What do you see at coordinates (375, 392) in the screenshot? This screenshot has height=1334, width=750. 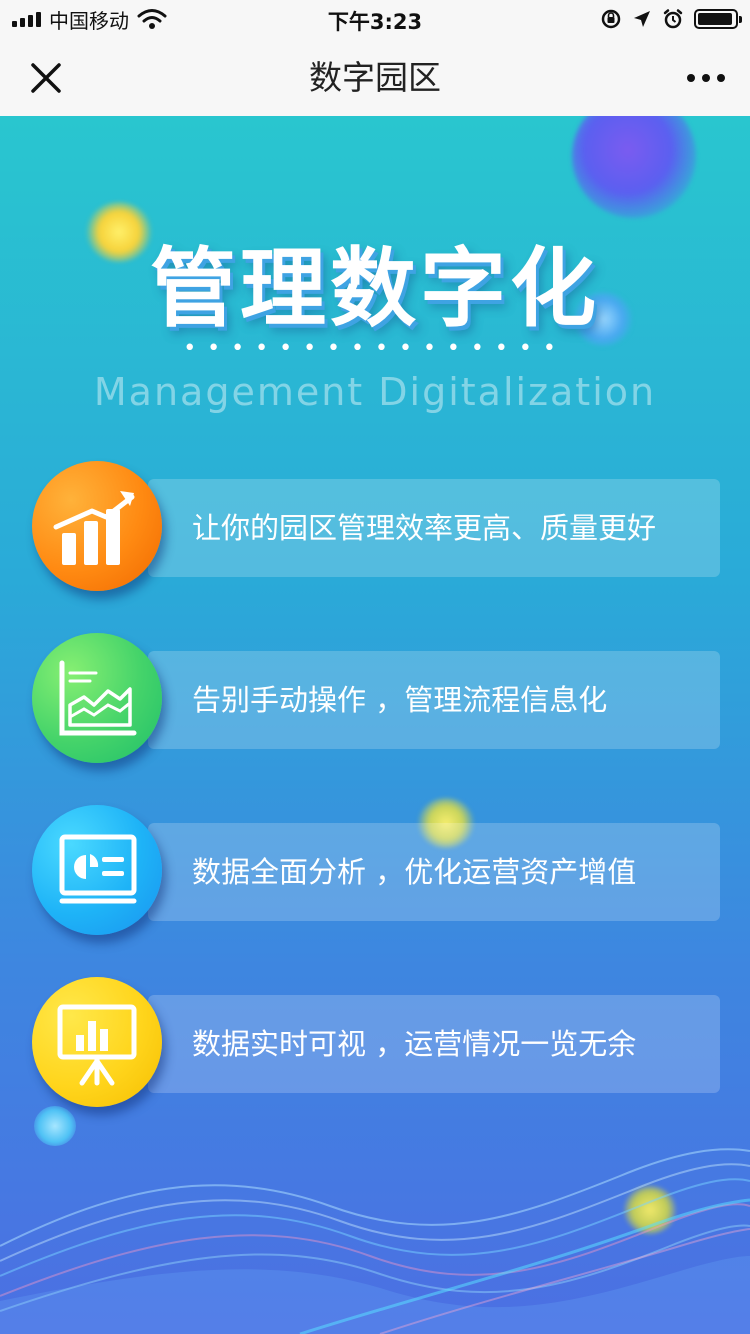 I see `hero-subtitle: Management Digitalization` at bounding box center [375, 392].